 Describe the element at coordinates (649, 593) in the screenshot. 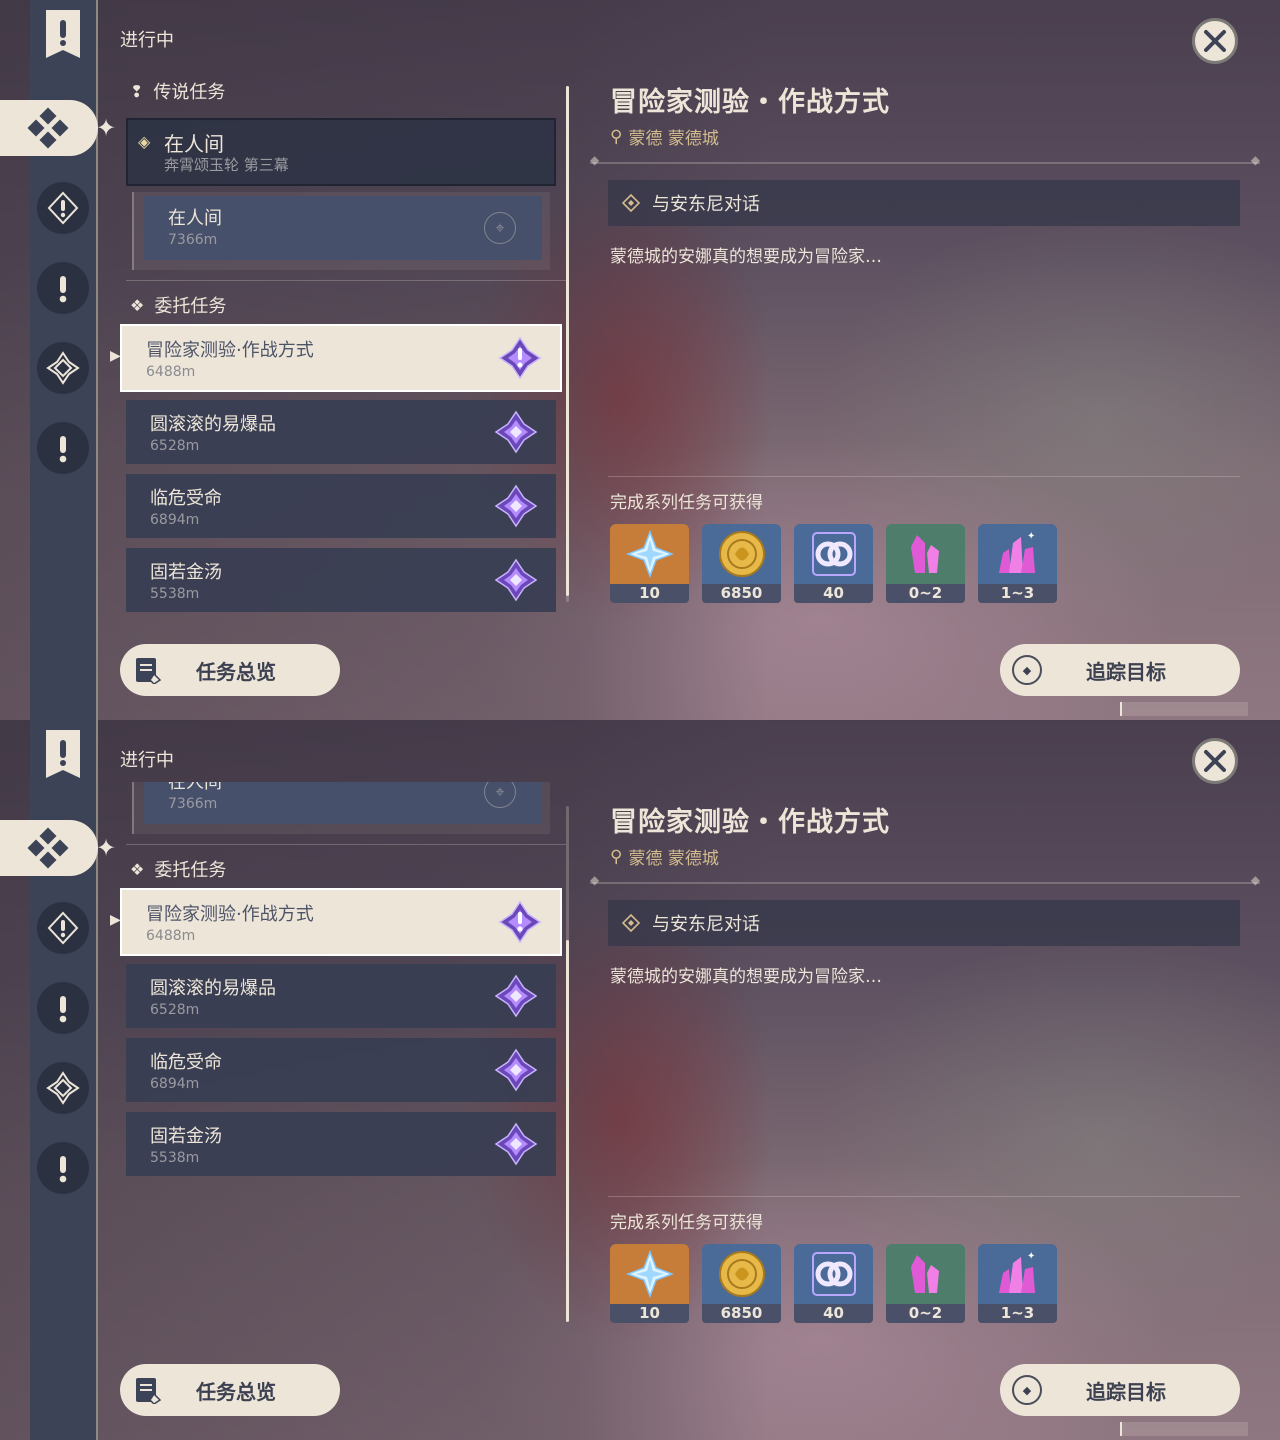

I see `reward-count: 10` at that location.